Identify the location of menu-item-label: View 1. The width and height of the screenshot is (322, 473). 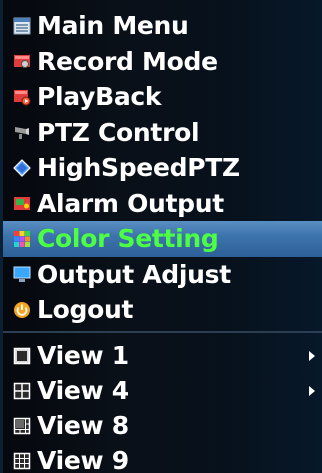
(83, 355).